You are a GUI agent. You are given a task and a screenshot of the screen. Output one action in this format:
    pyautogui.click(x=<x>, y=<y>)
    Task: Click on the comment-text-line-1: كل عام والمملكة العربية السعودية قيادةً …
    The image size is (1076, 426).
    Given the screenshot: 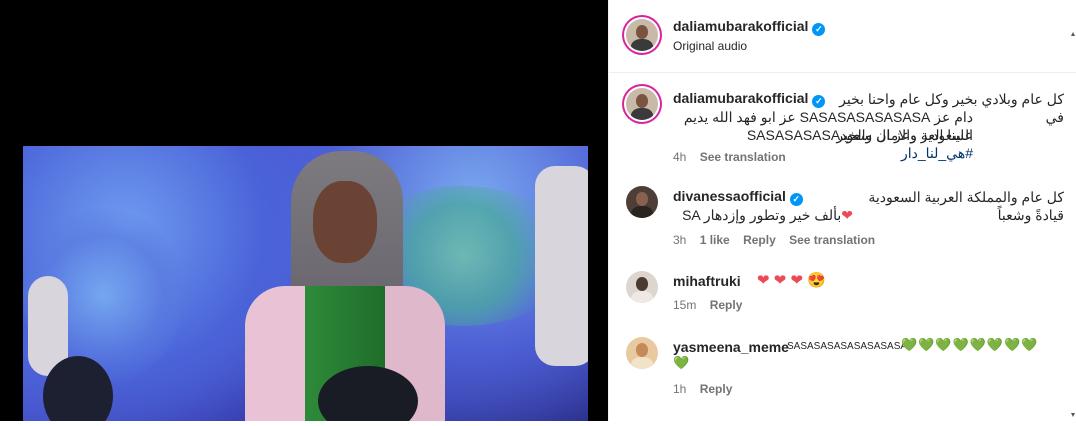 What is the action you would take?
    pyautogui.click(x=966, y=206)
    